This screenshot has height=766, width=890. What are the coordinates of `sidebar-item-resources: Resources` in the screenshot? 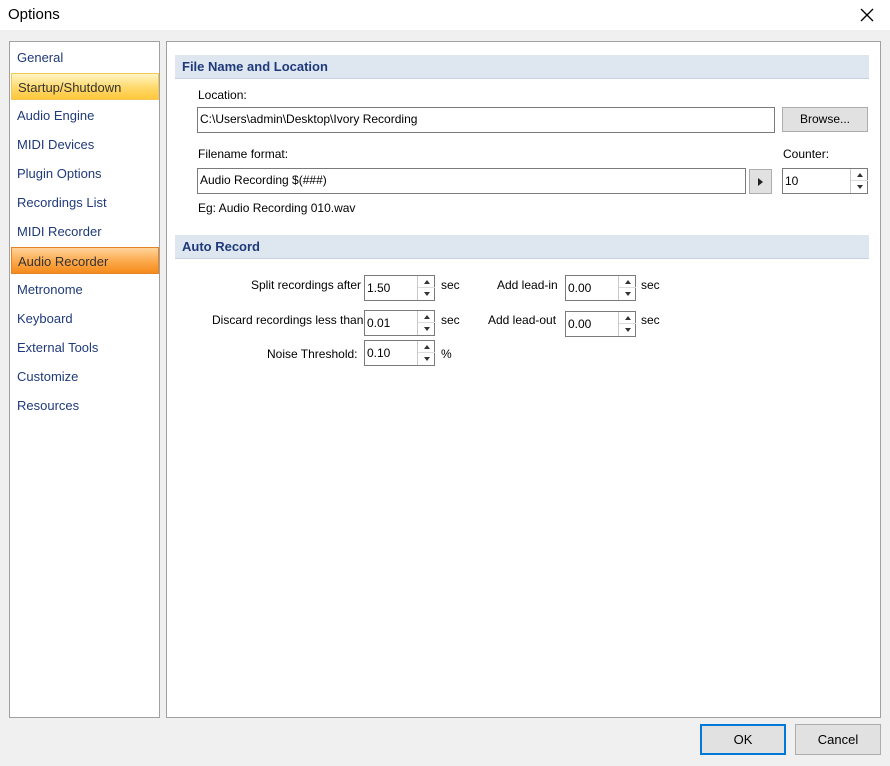 It's located at (85, 405).